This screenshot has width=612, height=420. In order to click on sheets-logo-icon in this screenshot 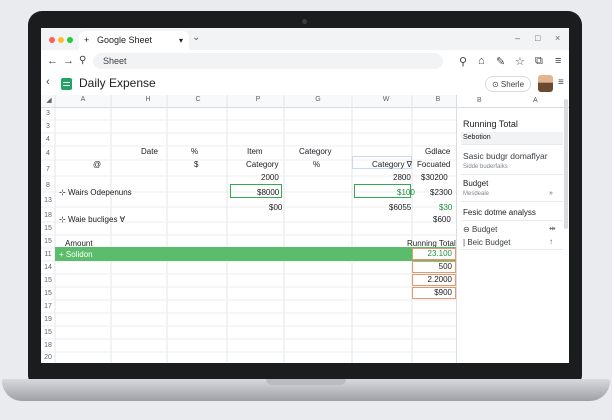, I will do `click(66, 84)`.